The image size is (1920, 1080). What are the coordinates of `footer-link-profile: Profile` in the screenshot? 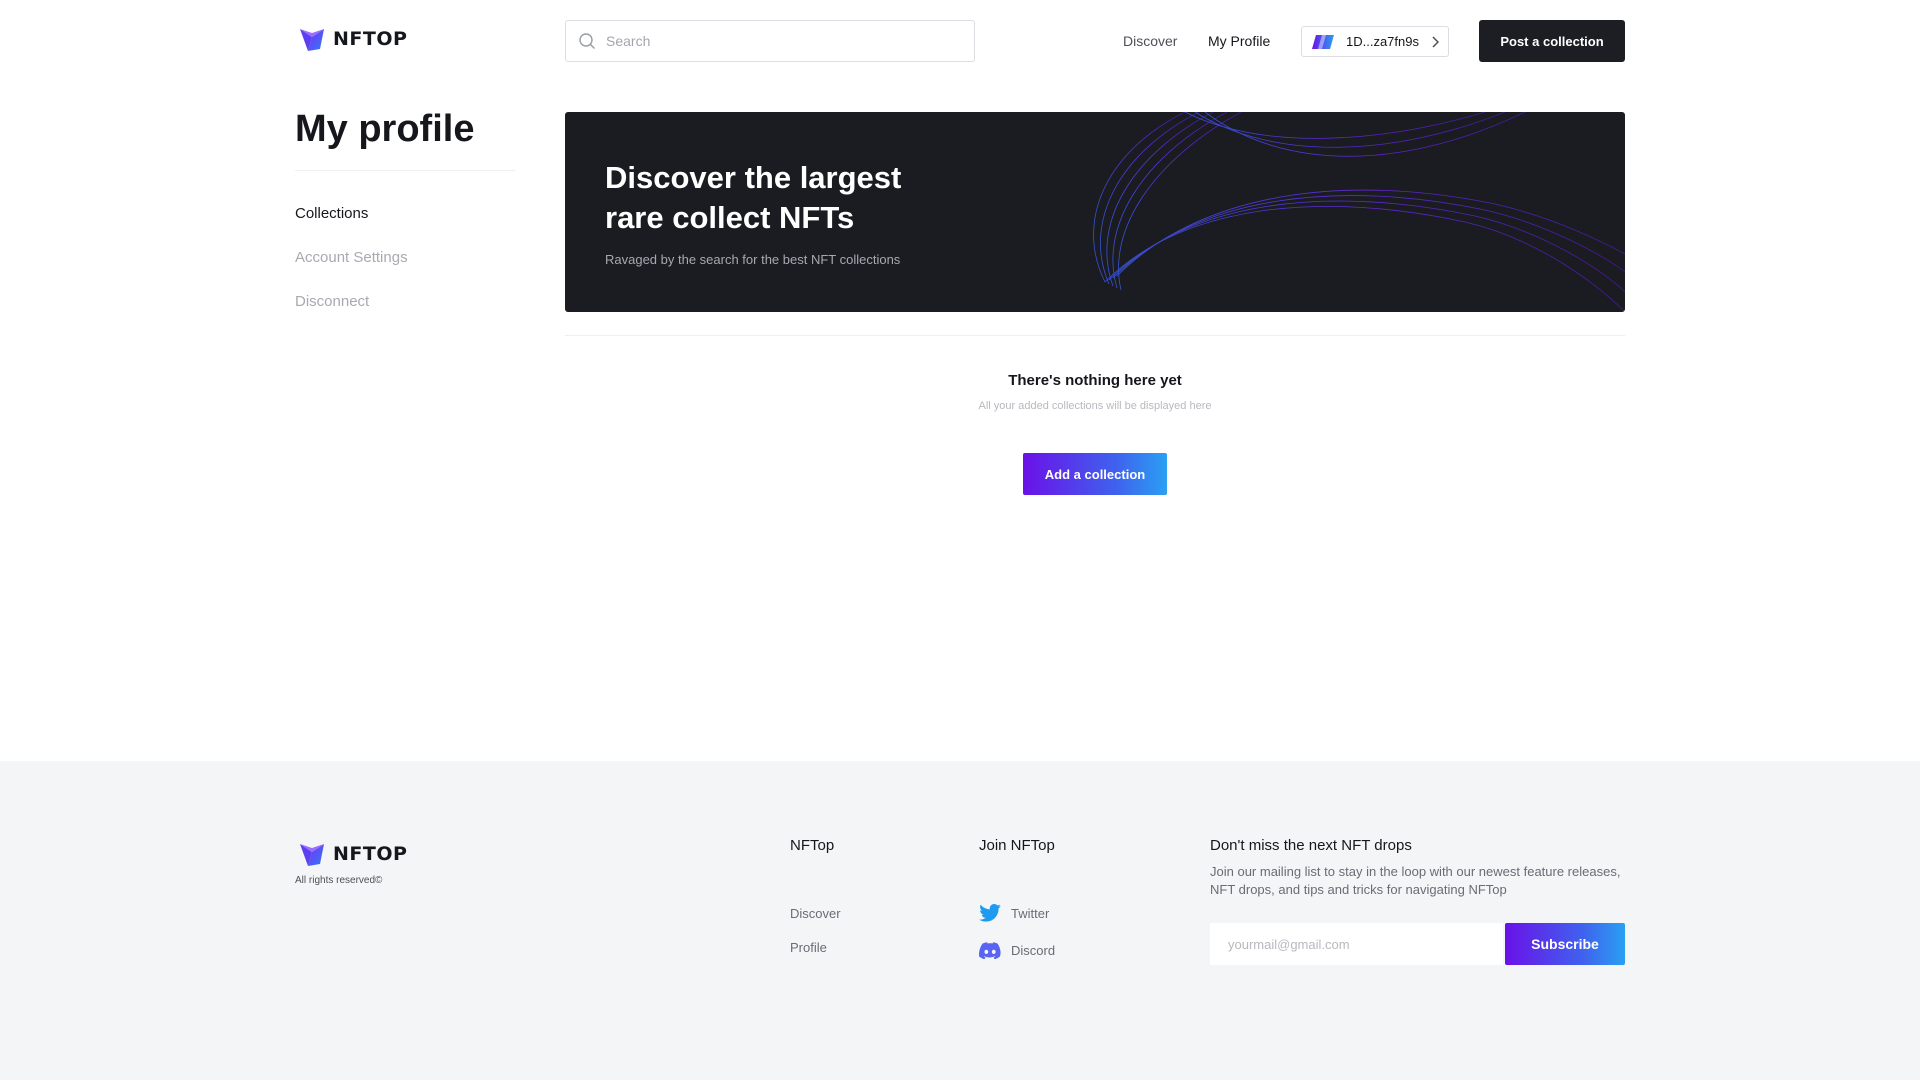 It's located at (808, 947).